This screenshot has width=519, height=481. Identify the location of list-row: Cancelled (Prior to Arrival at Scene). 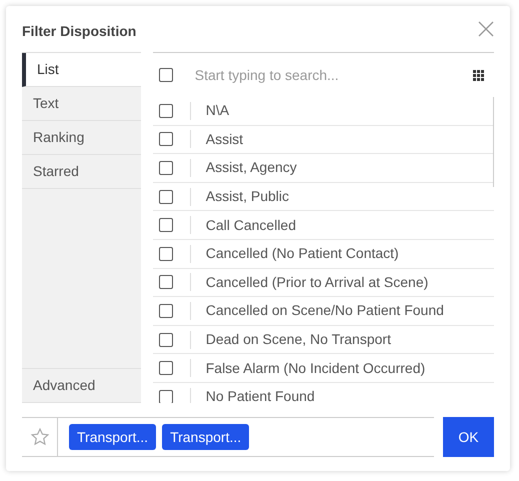
(323, 283).